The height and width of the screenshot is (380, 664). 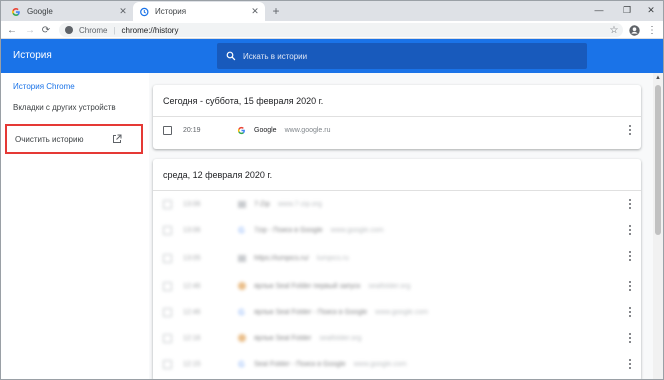 I want to click on entry-title: ярлык Seal Folder, so click(x=282, y=338).